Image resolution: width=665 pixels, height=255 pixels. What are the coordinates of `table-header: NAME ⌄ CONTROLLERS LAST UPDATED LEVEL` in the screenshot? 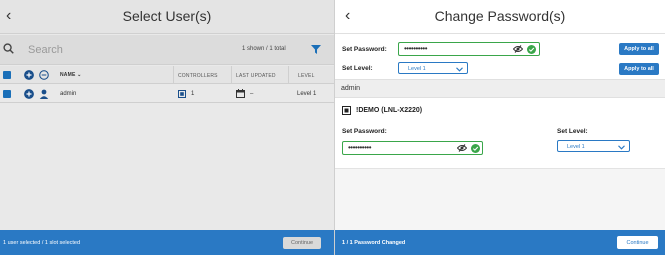 It's located at (167, 75).